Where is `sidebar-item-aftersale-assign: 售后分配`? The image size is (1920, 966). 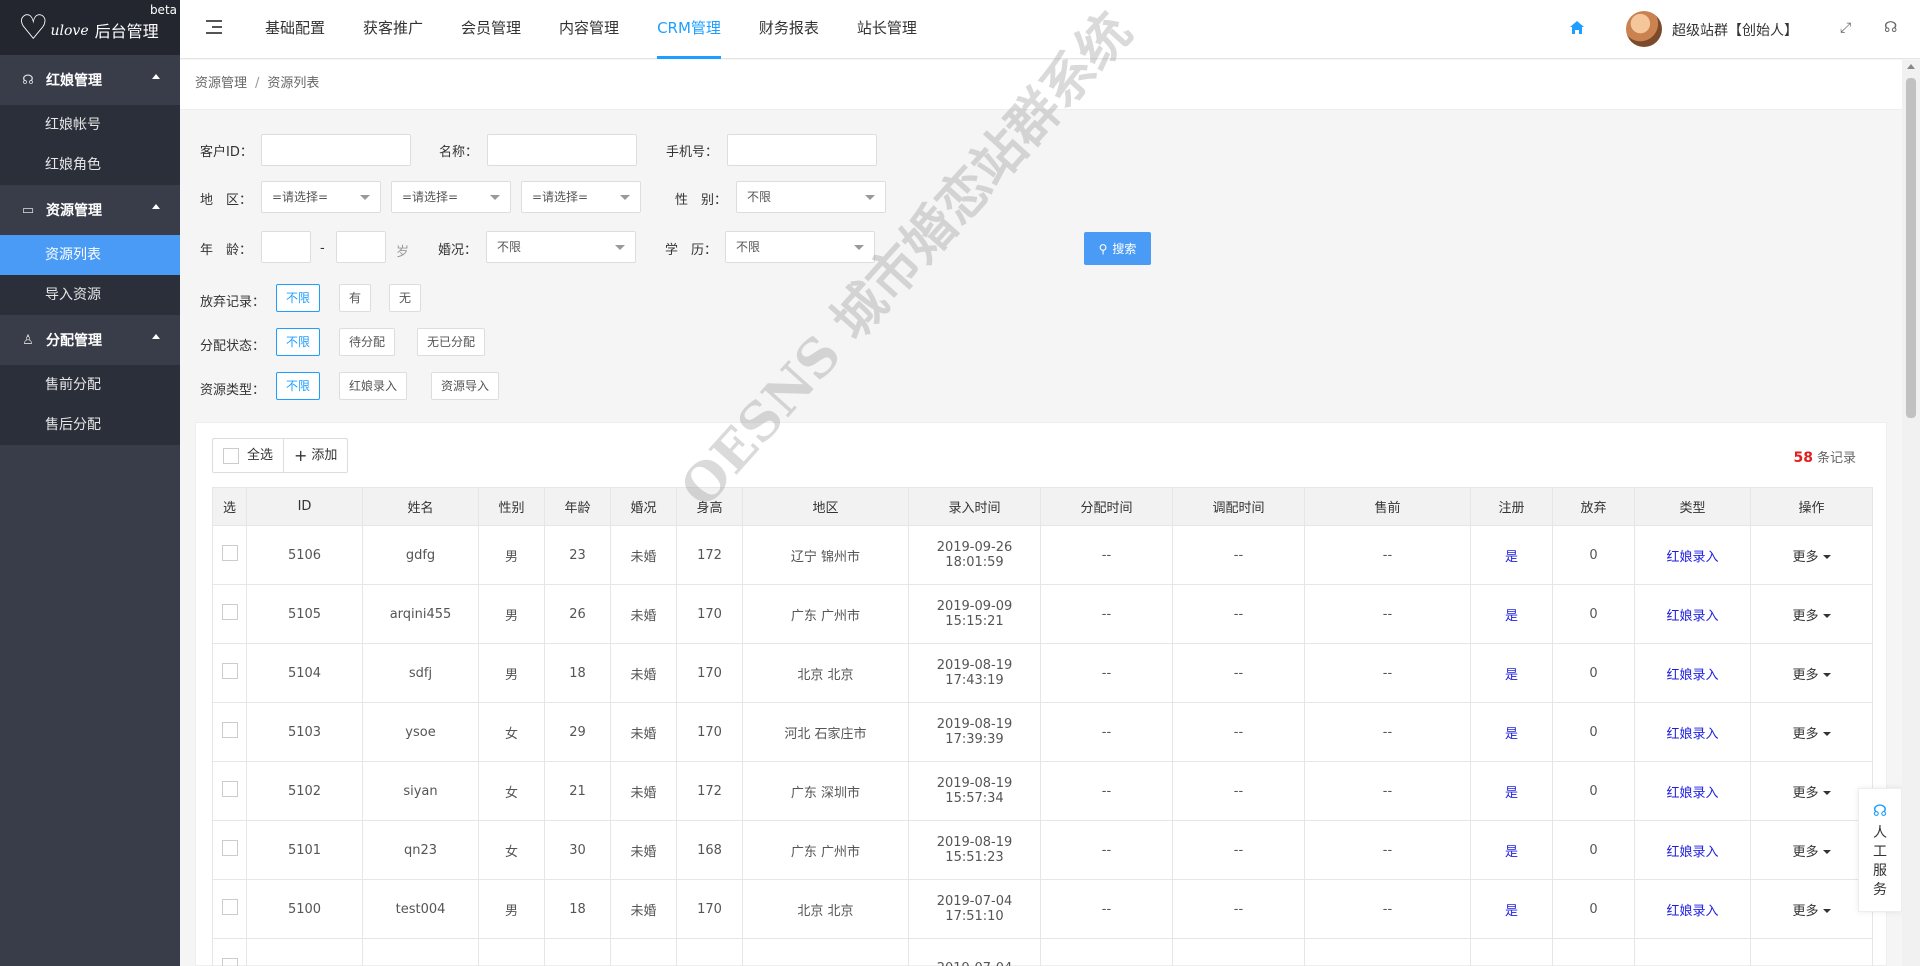 sidebar-item-aftersale-assign: 售后分配 is located at coordinates (90, 425).